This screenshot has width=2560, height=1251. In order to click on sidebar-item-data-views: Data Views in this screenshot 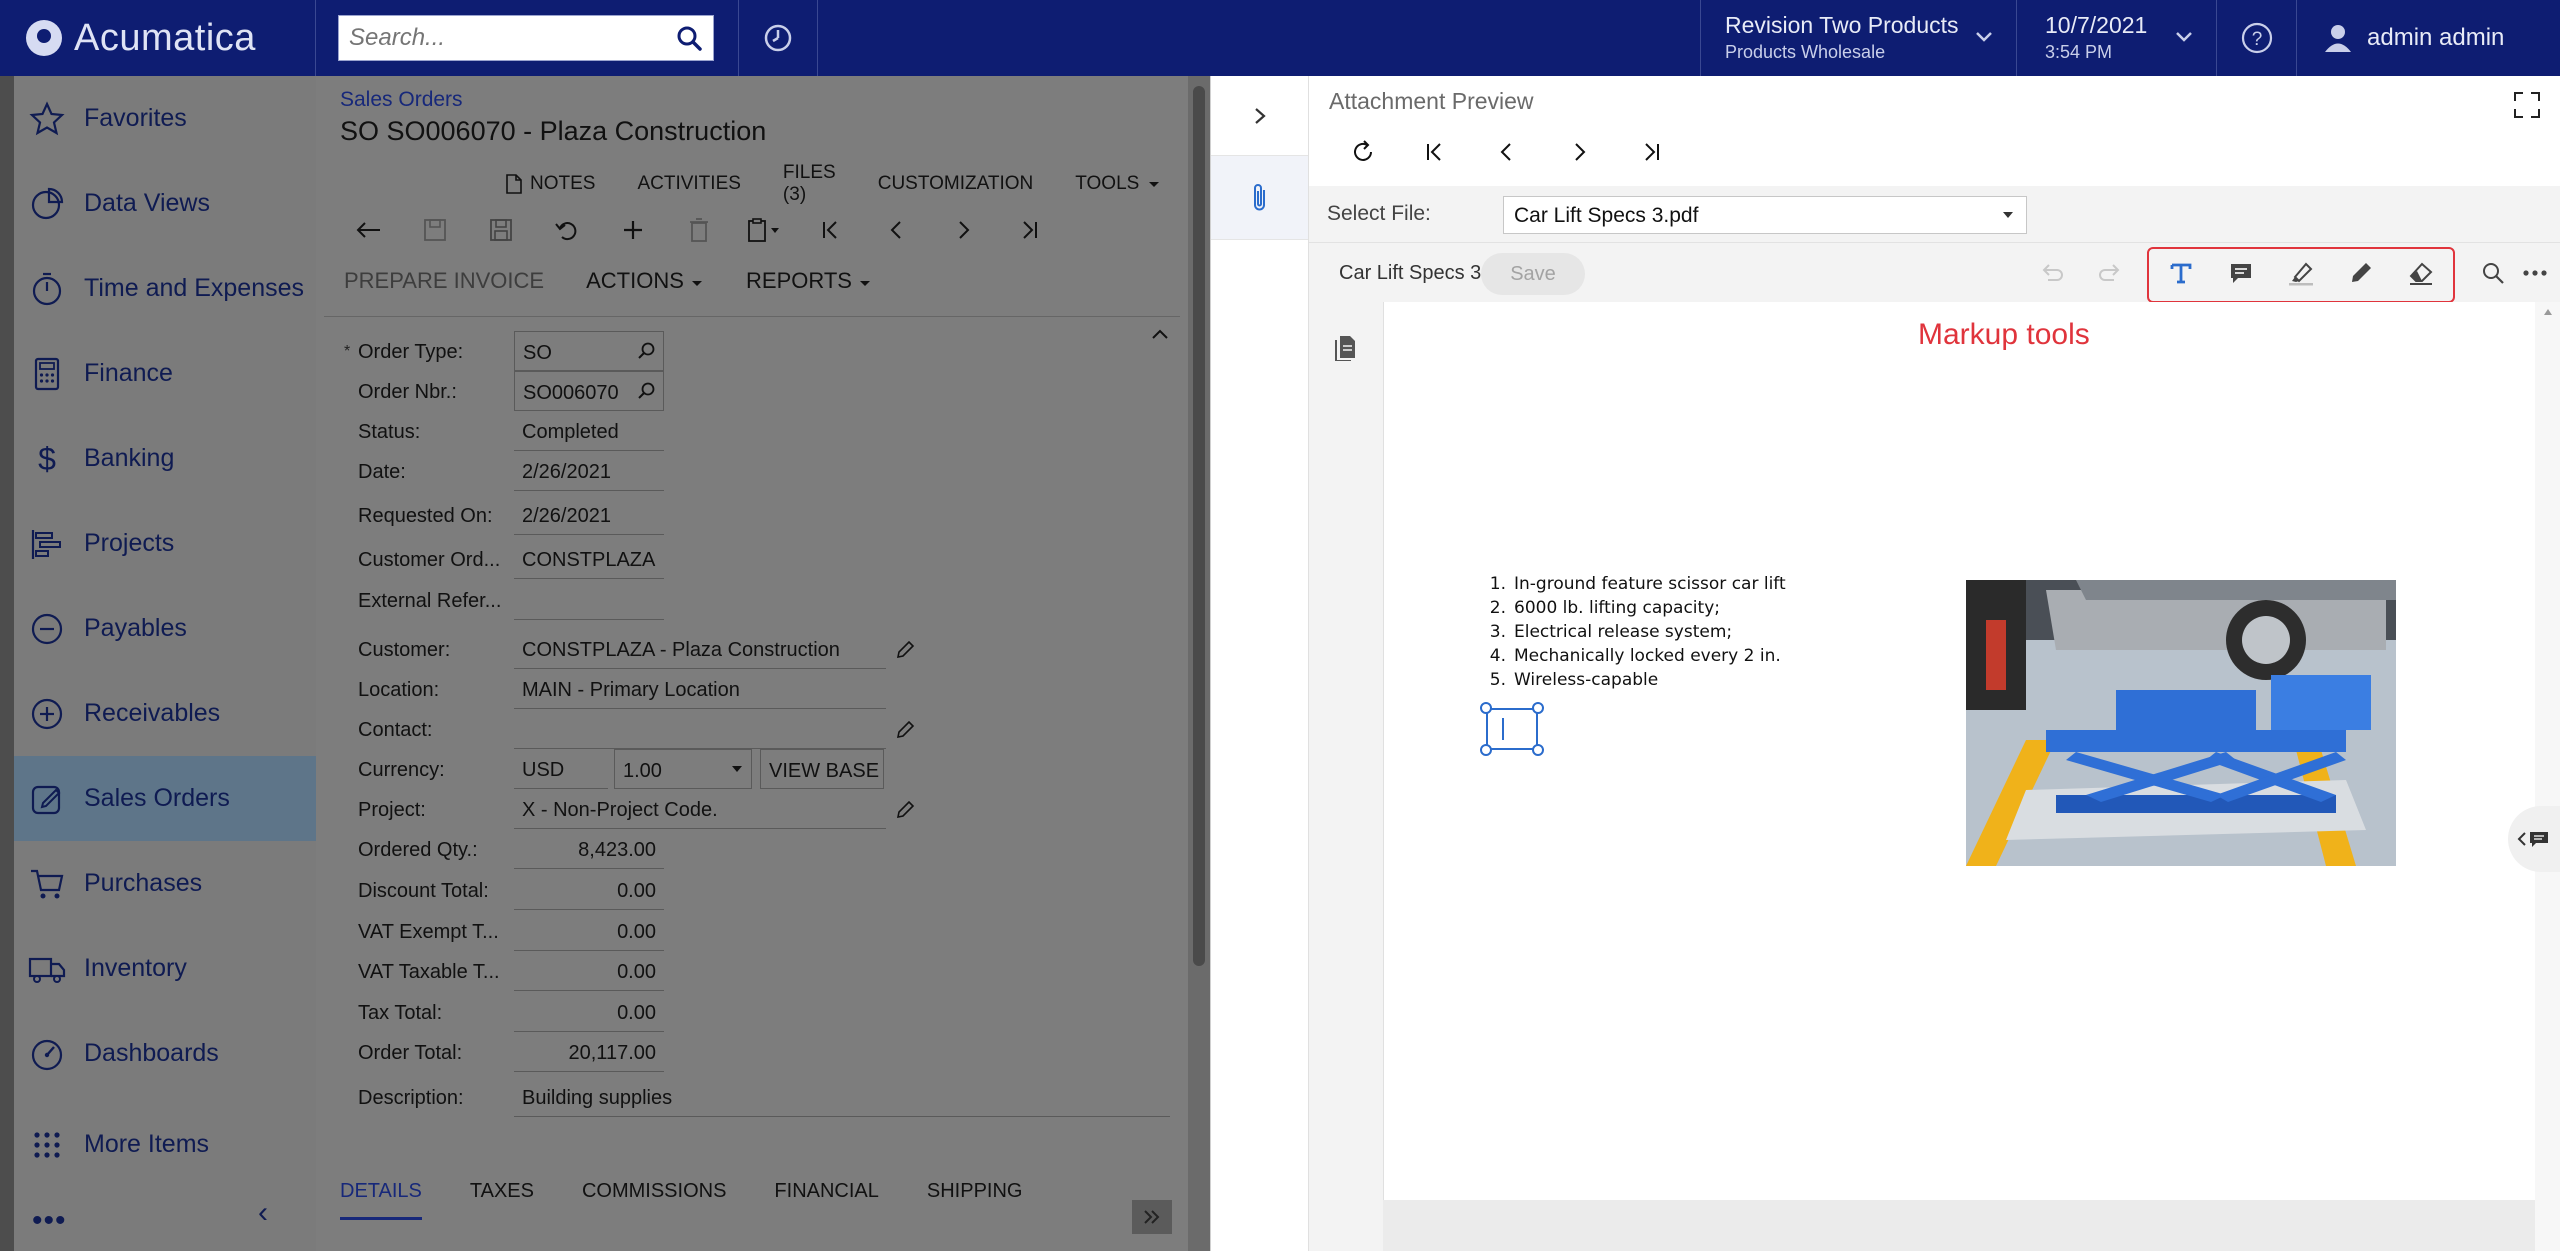, I will do `click(165, 203)`.